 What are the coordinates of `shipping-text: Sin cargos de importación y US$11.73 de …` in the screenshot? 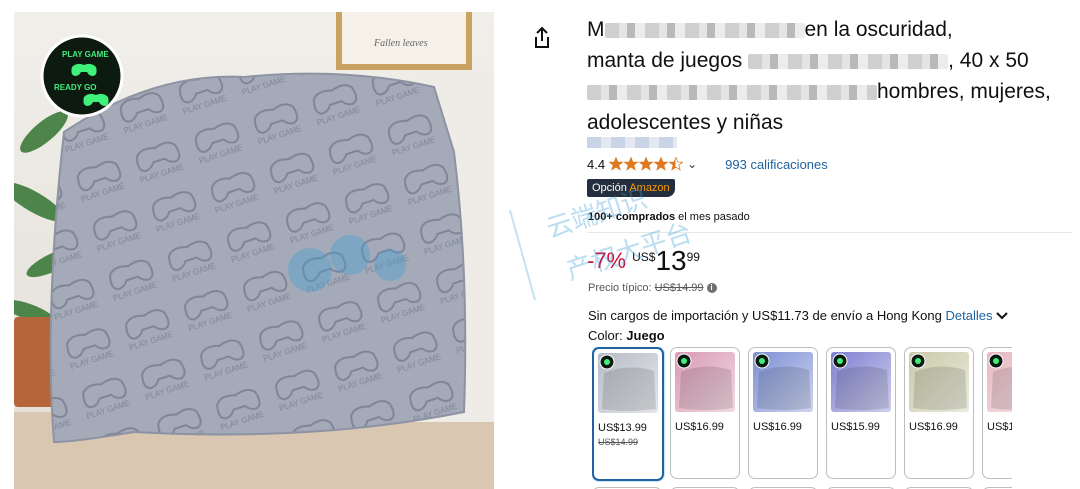 It's located at (767, 315).